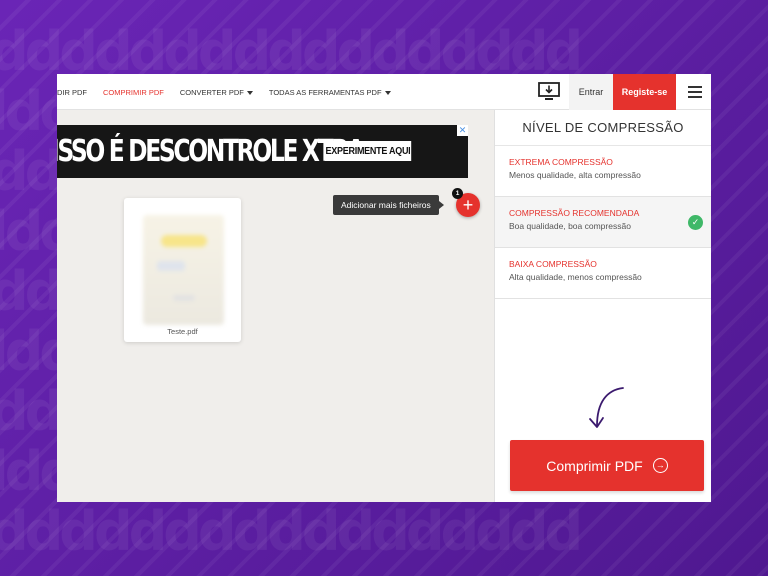  Describe the element at coordinates (468, 205) in the screenshot. I see `plus-icon: +` at that location.